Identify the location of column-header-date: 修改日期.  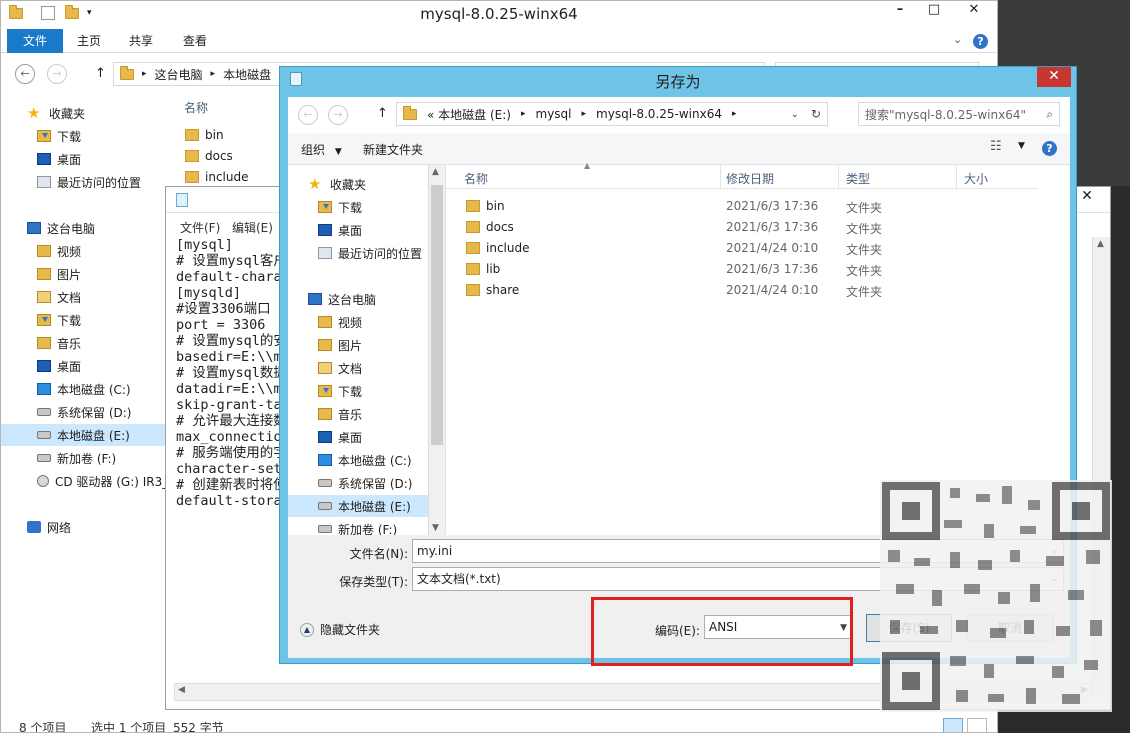
(750, 178).